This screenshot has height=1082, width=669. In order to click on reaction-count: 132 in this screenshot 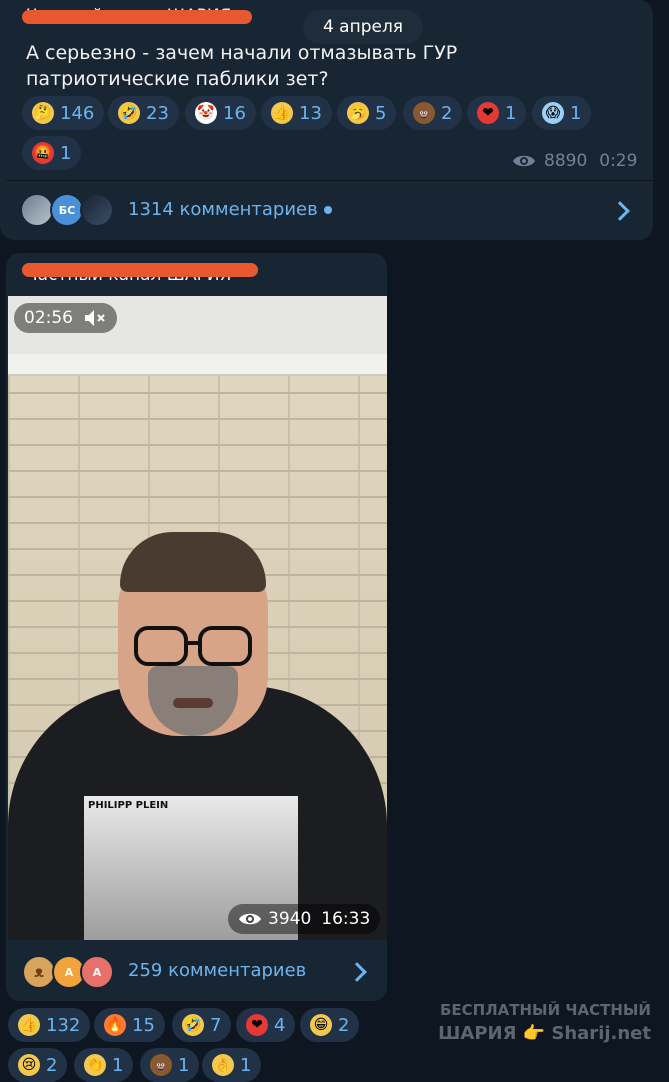, I will do `click(63, 1025)`.